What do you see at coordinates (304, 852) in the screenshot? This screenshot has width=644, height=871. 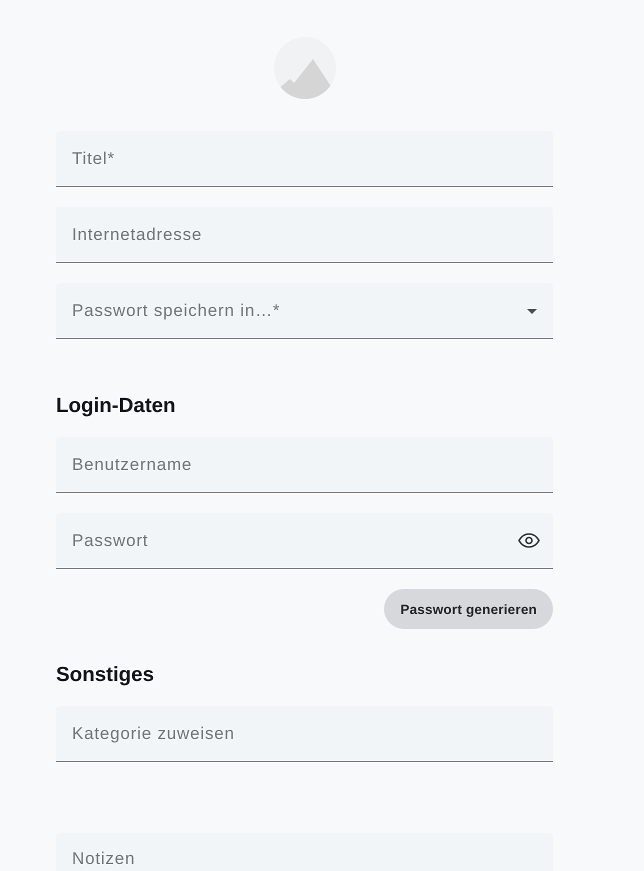 I see `notes-field: Notizen` at bounding box center [304, 852].